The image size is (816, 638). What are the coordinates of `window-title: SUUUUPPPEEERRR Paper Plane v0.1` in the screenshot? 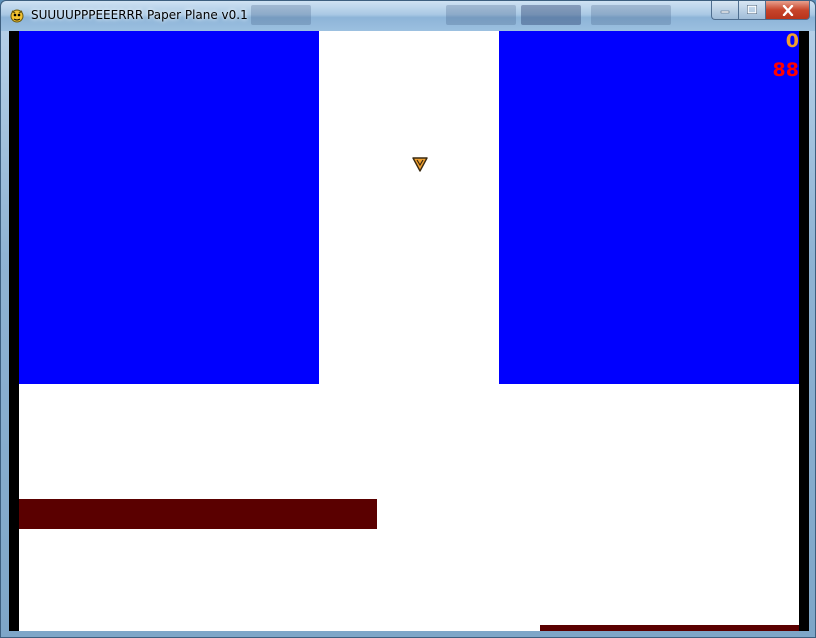 It's located at (139, 15).